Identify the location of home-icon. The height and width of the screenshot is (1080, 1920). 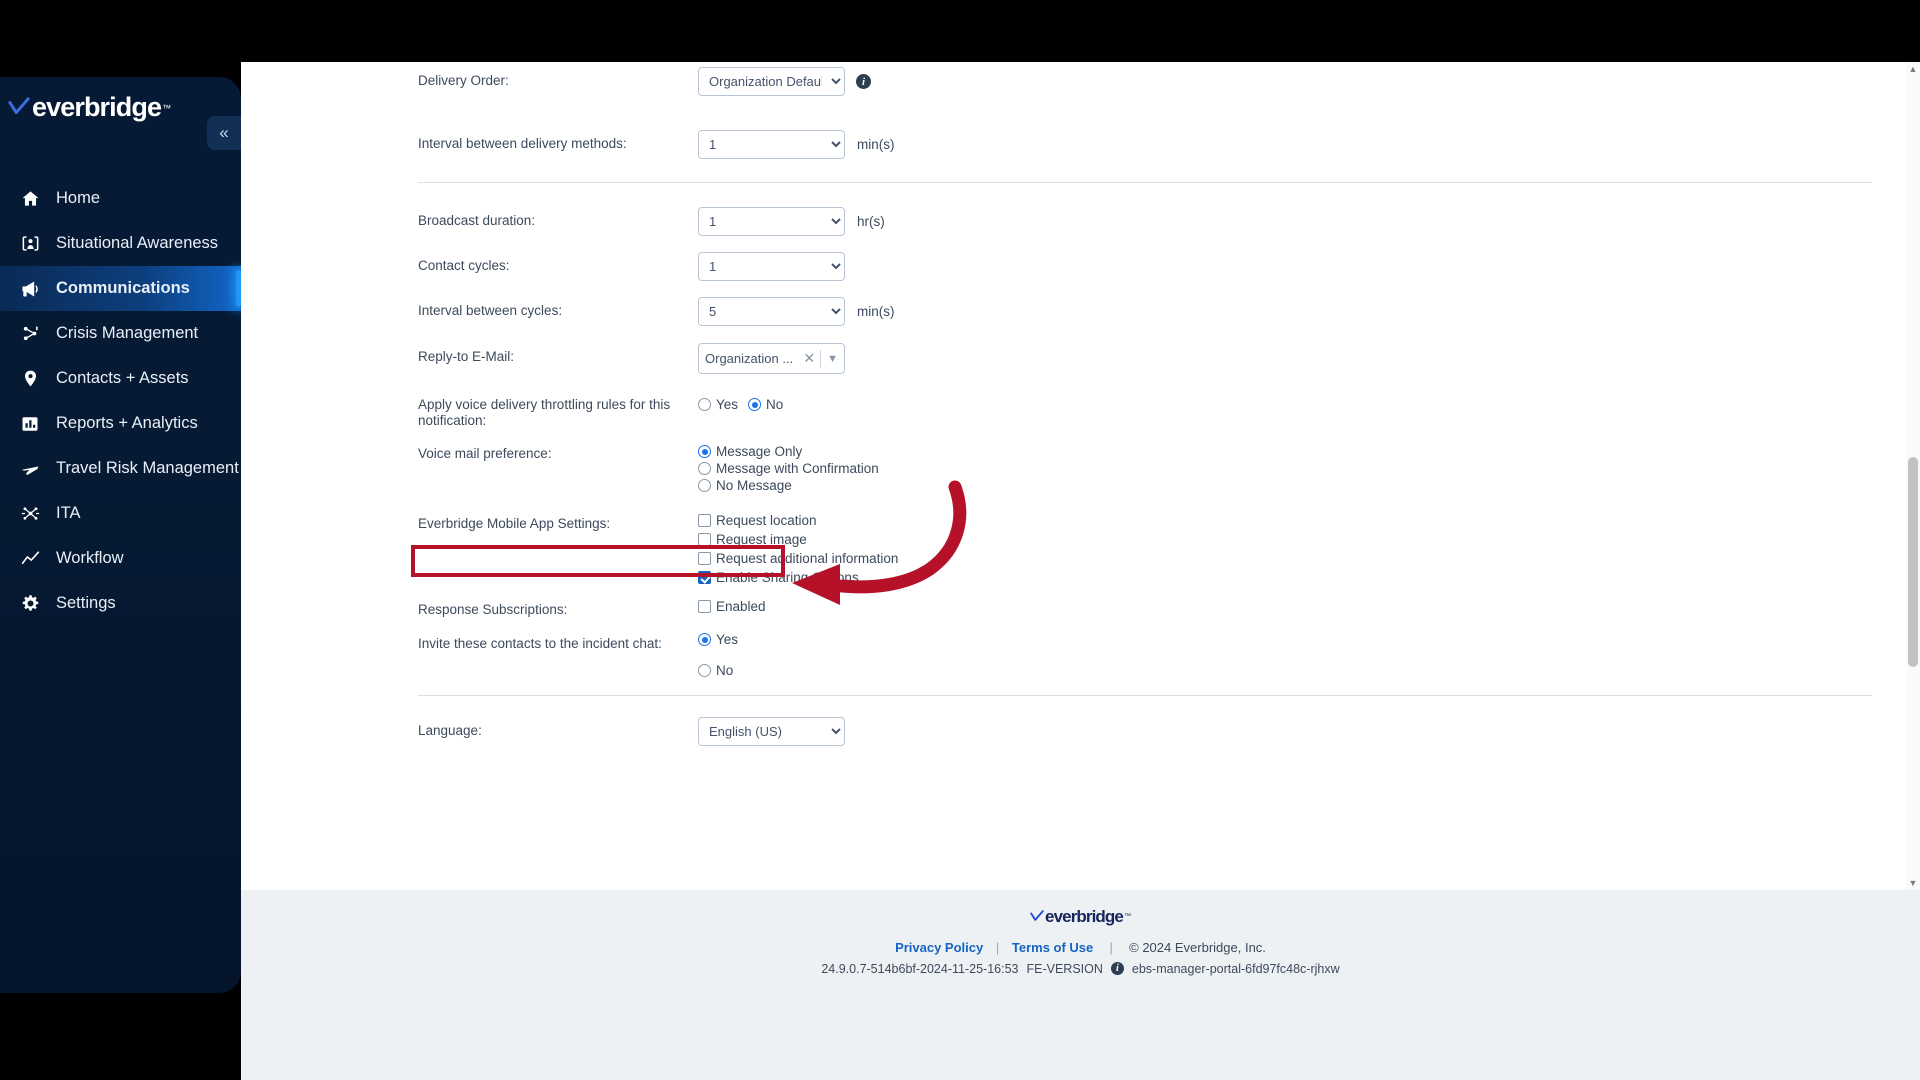
(30, 199).